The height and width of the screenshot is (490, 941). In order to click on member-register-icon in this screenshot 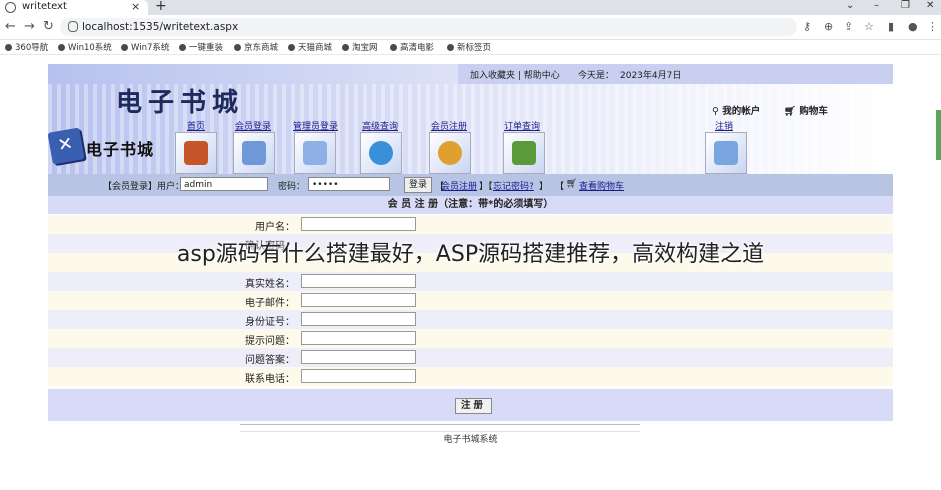, I will do `click(450, 153)`.